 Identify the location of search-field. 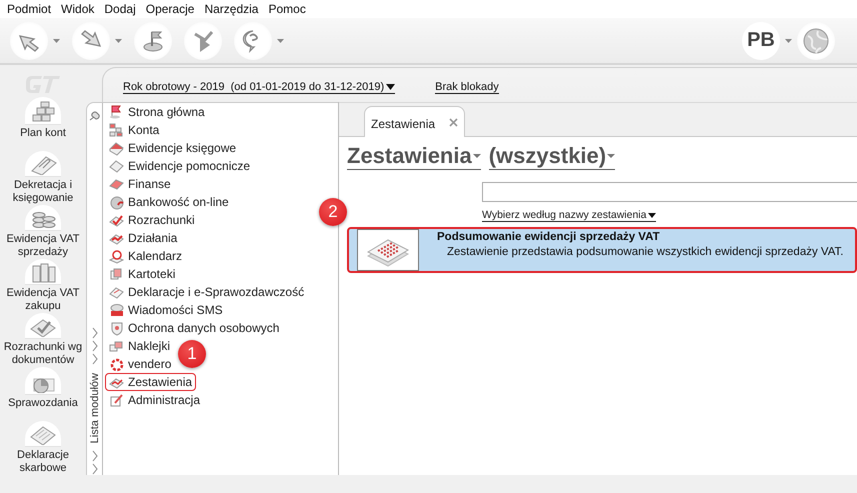
(669, 192).